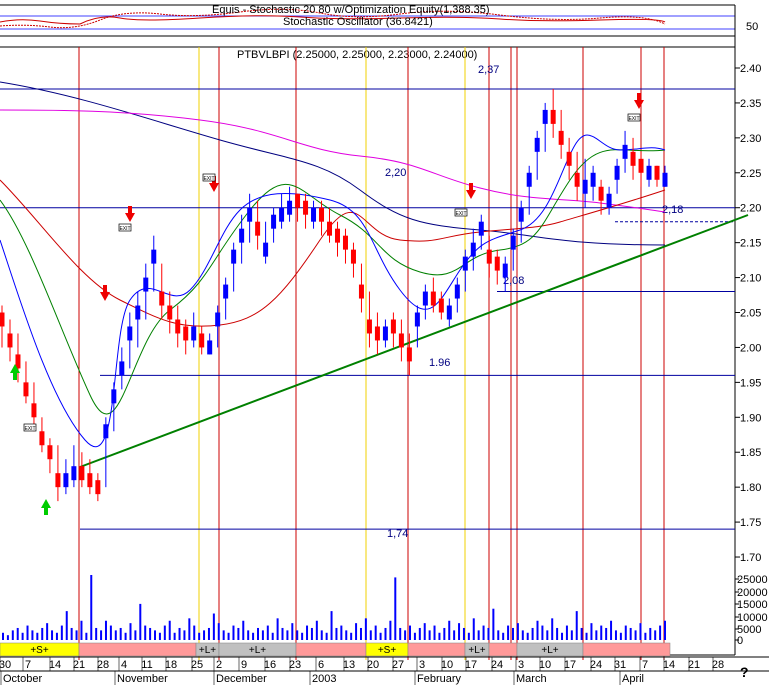 Image resolution: width=769 pixels, height=685 pixels. Describe the element at coordinates (531, 679) in the screenshot. I see `x-month-label: March` at that location.